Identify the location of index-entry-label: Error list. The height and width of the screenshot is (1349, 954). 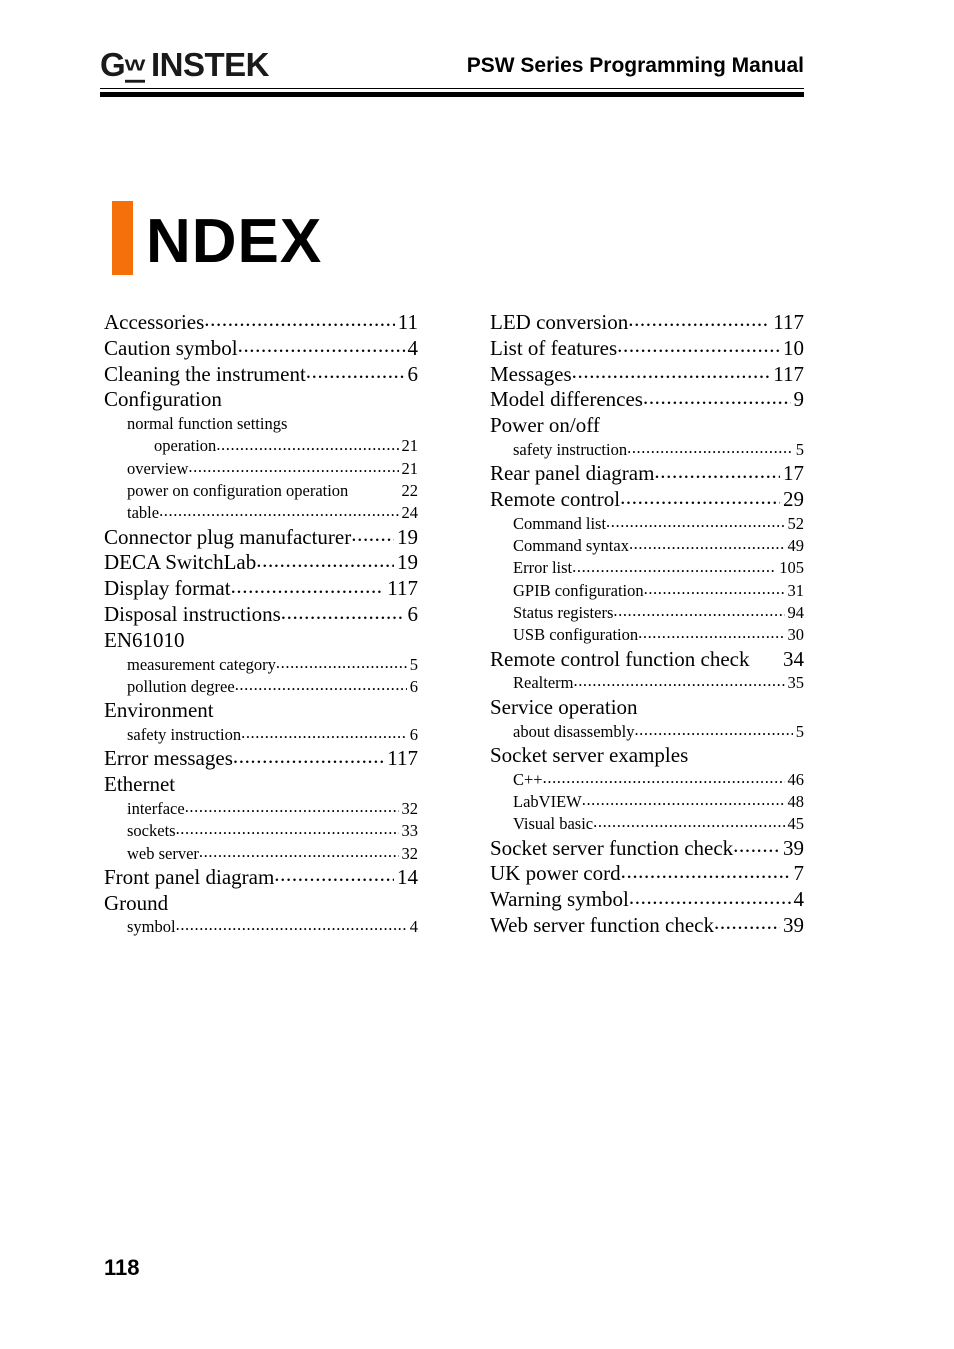
(543, 568).